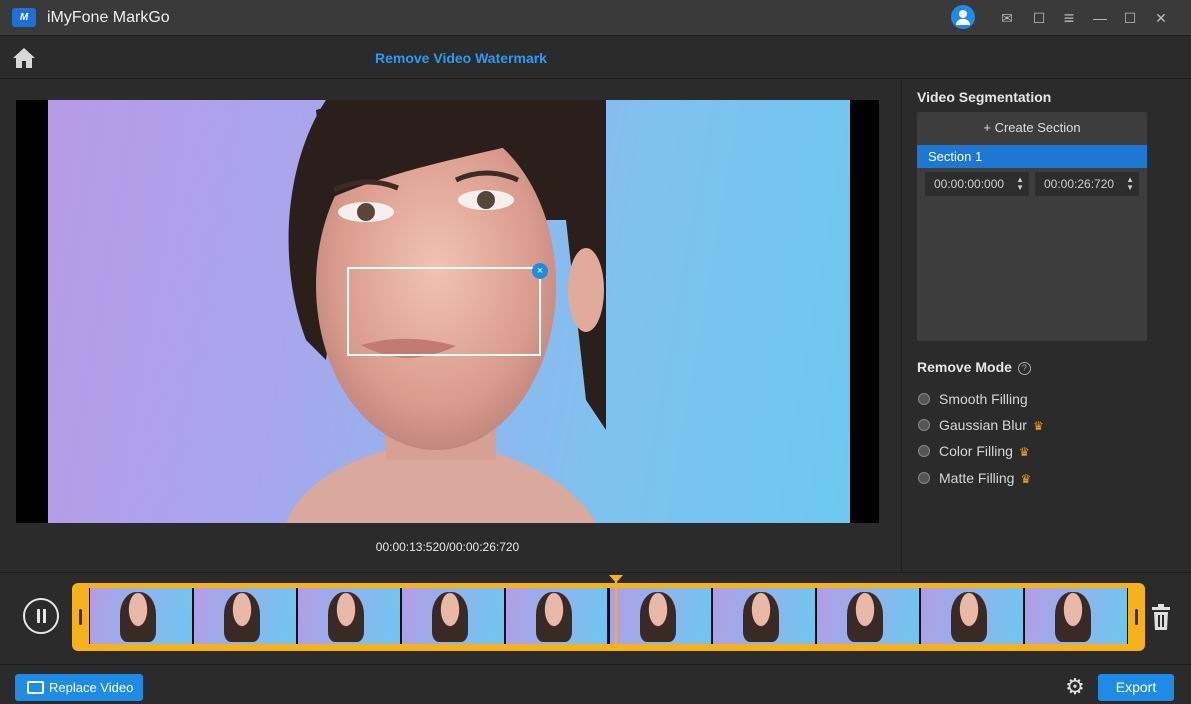  I want to click on remove-mode-heading: Remove Mode?, so click(974, 367).